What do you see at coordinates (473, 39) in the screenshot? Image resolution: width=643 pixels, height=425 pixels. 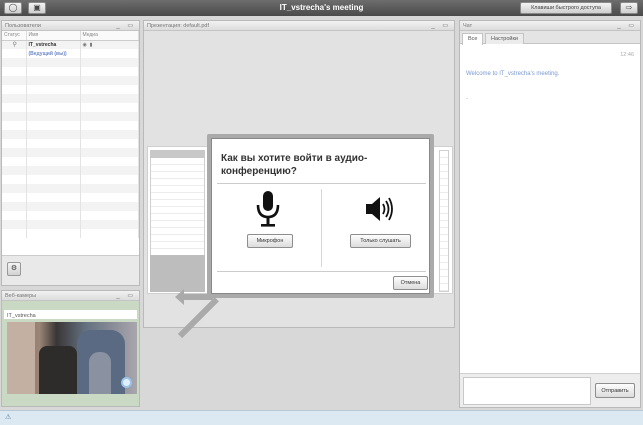 I see `tab-all: Все` at bounding box center [473, 39].